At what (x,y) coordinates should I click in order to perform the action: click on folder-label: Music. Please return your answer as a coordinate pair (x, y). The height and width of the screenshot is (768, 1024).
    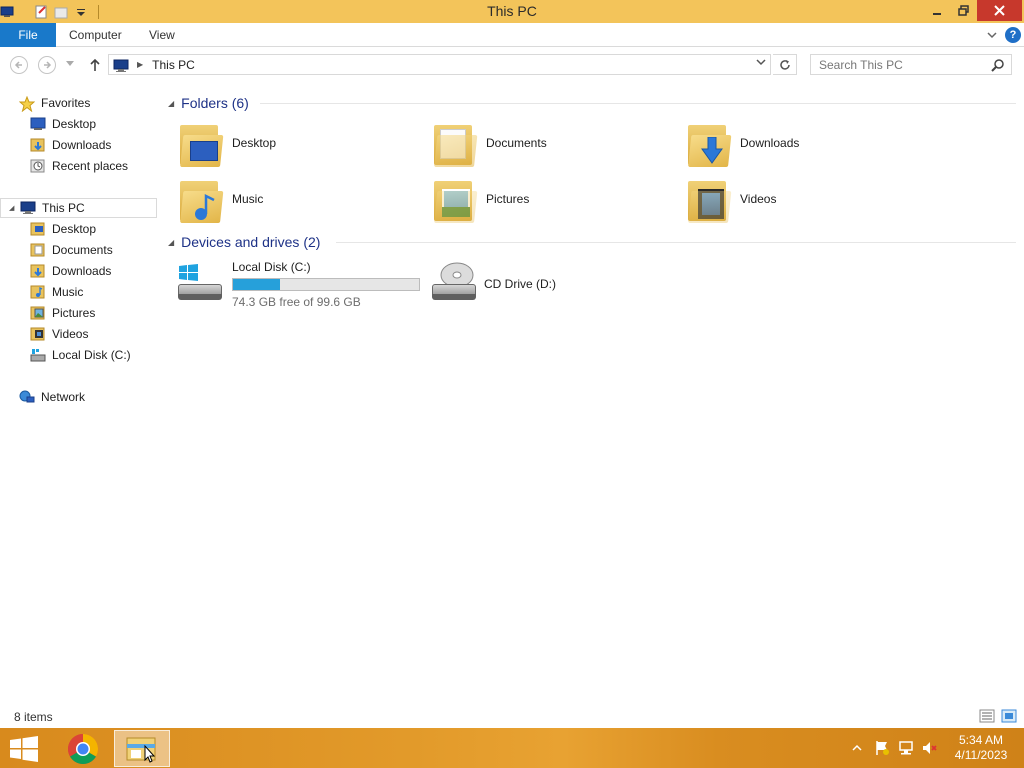
    Looking at the image, I should click on (248, 199).